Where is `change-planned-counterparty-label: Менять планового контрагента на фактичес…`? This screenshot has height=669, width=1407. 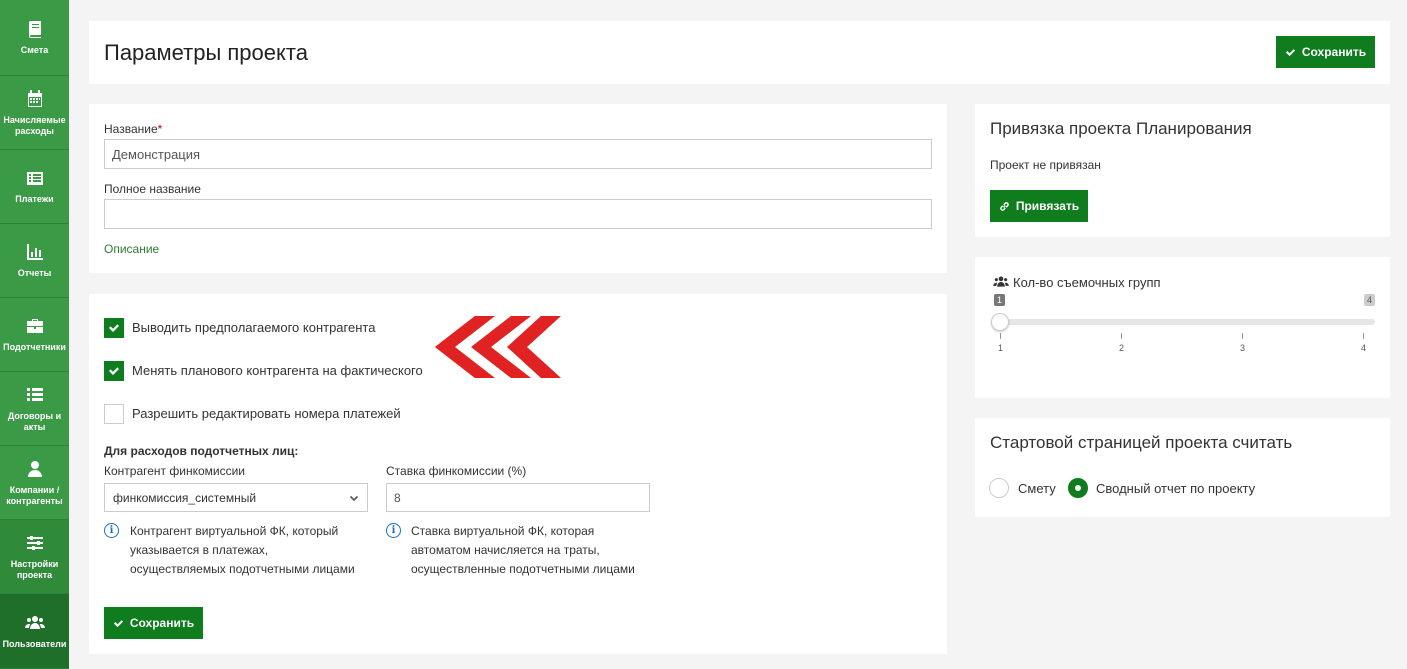
change-planned-counterparty-label: Менять планового контрагента на фактичес… is located at coordinates (277, 370).